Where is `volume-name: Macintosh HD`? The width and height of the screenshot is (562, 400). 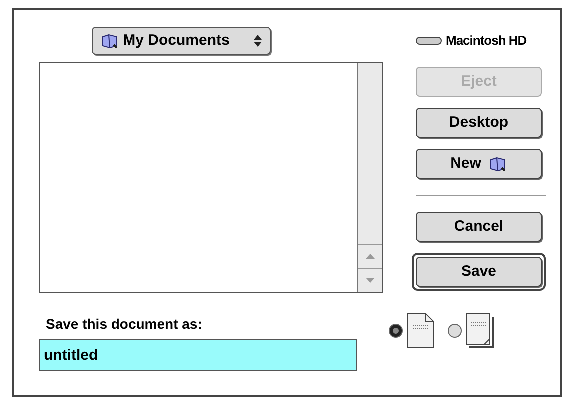 volume-name: Macintosh HD is located at coordinates (486, 41).